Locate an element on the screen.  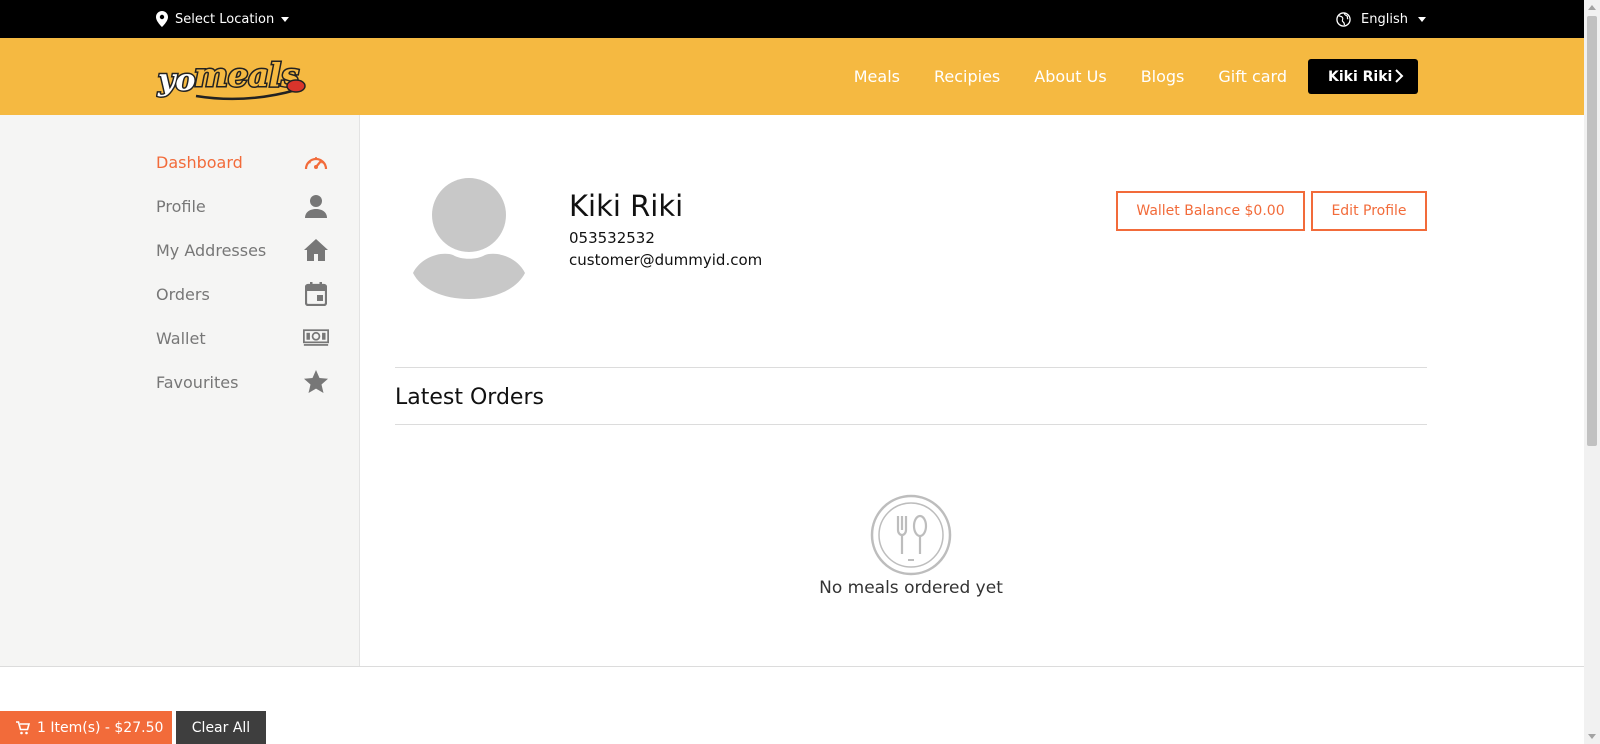
sidebar-item-label: Orders is located at coordinates (183, 294).